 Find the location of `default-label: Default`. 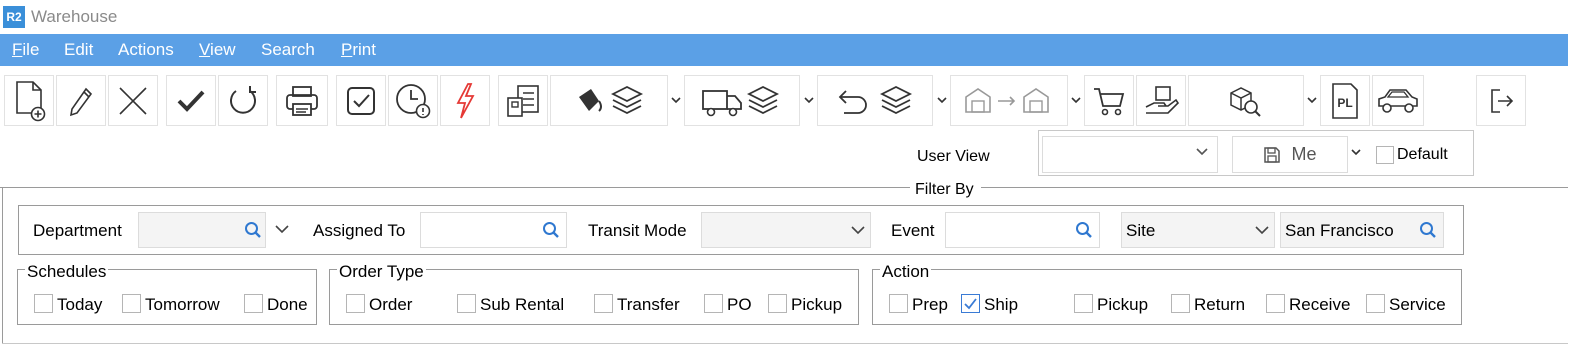

default-label: Default is located at coordinates (1422, 154).